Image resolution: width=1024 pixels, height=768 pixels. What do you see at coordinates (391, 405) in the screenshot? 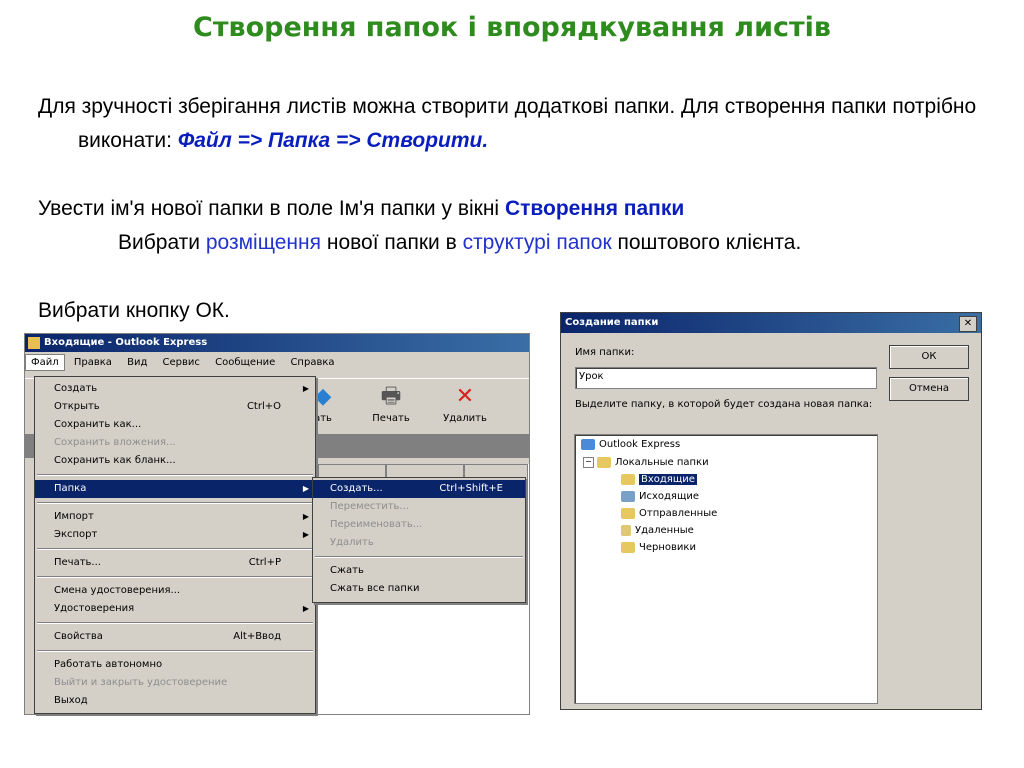
I see `toolbar-print-button: 🖶 Печать` at bounding box center [391, 405].